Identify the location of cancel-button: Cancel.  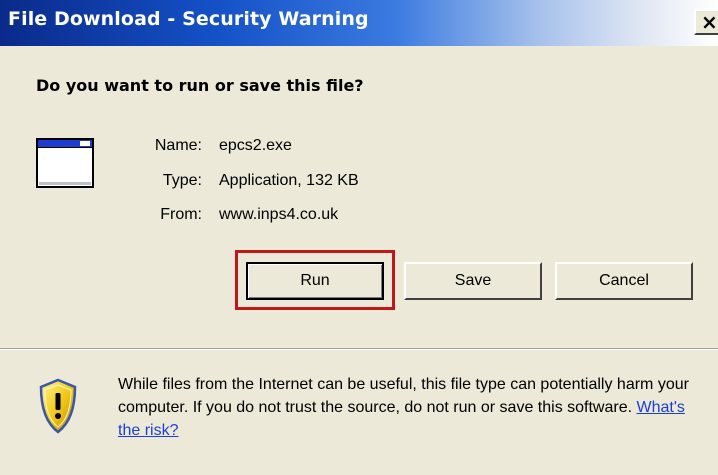
(624, 281).